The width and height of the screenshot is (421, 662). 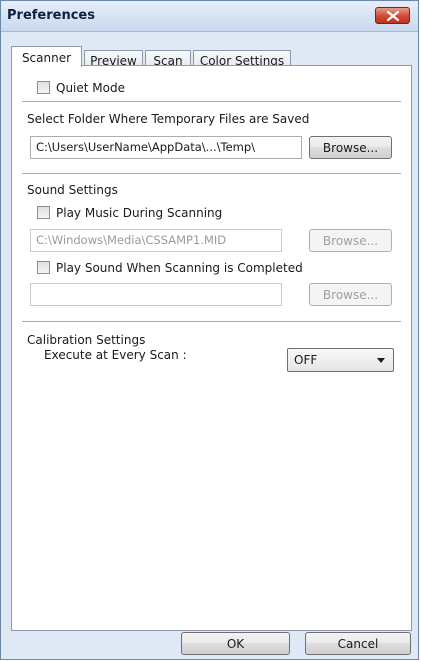 What do you see at coordinates (381, 360) in the screenshot?
I see `chevron-down-icon` at bounding box center [381, 360].